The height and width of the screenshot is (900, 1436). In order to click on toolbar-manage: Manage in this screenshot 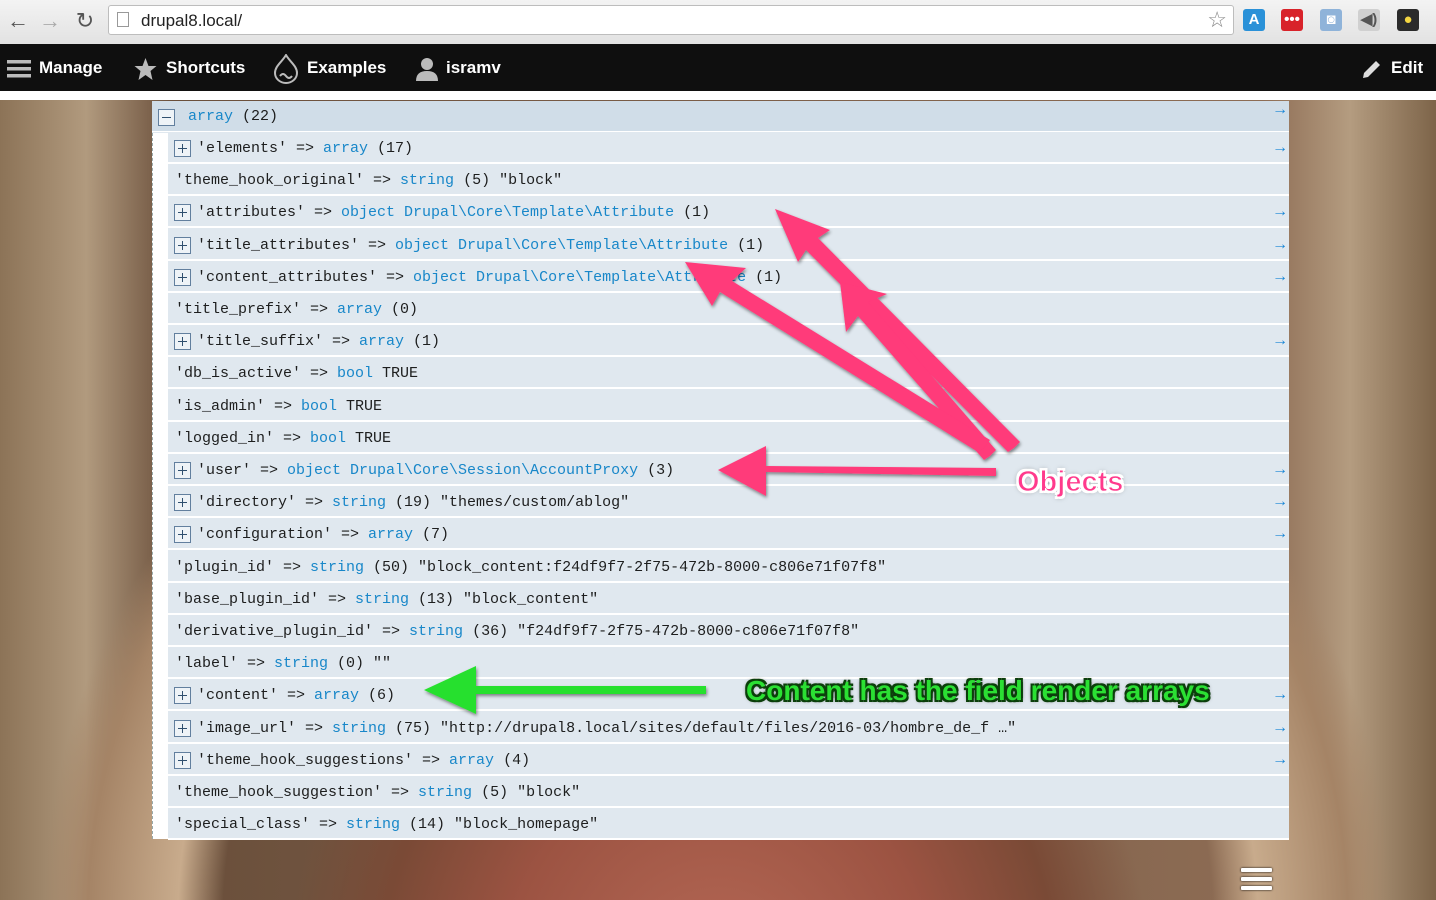, I will do `click(54, 67)`.